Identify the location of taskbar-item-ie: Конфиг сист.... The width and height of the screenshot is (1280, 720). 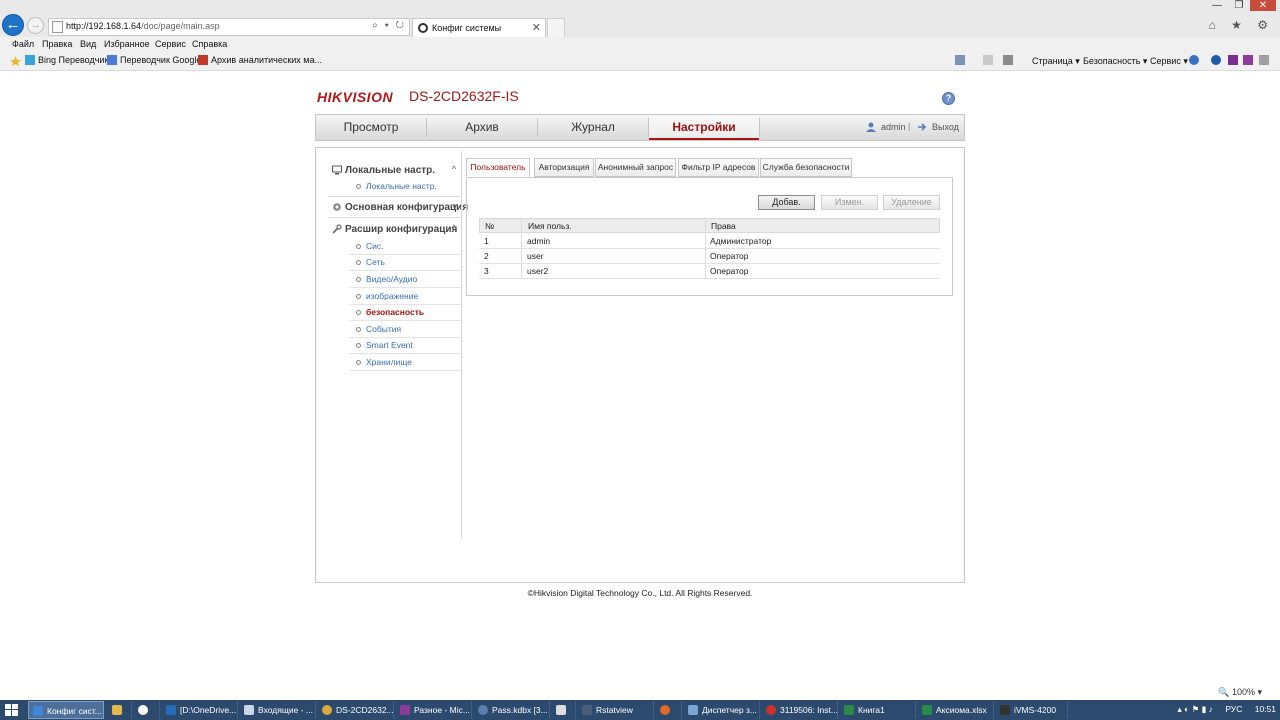
(66, 710).